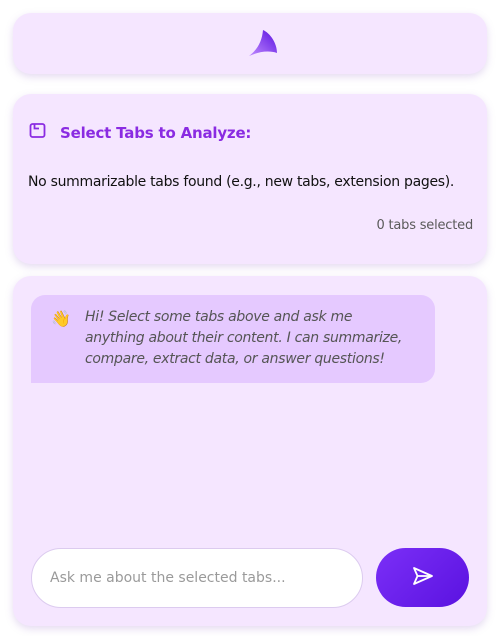  I want to click on tab-selector-title: Select Tabs to Analyze:, so click(156, 132).